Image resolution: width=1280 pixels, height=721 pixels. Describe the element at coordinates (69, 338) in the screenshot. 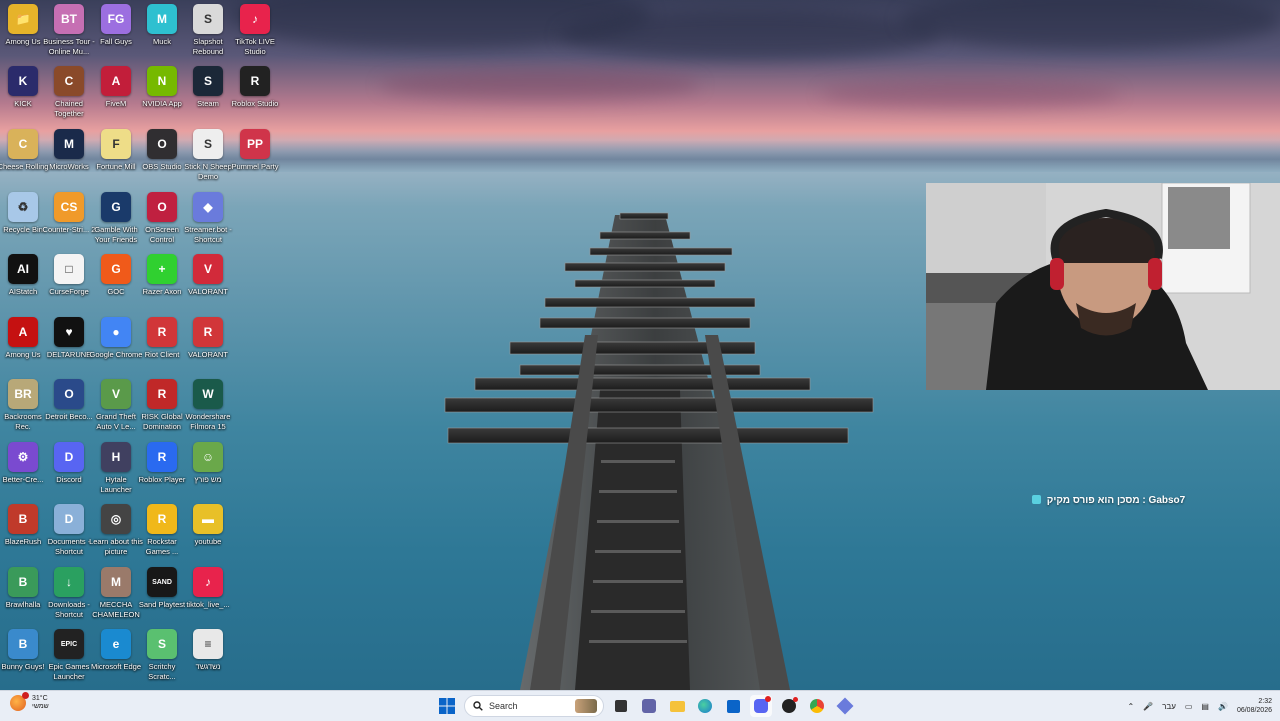

I see `desktop-icon: ♥ DELTARUNE` at that location.